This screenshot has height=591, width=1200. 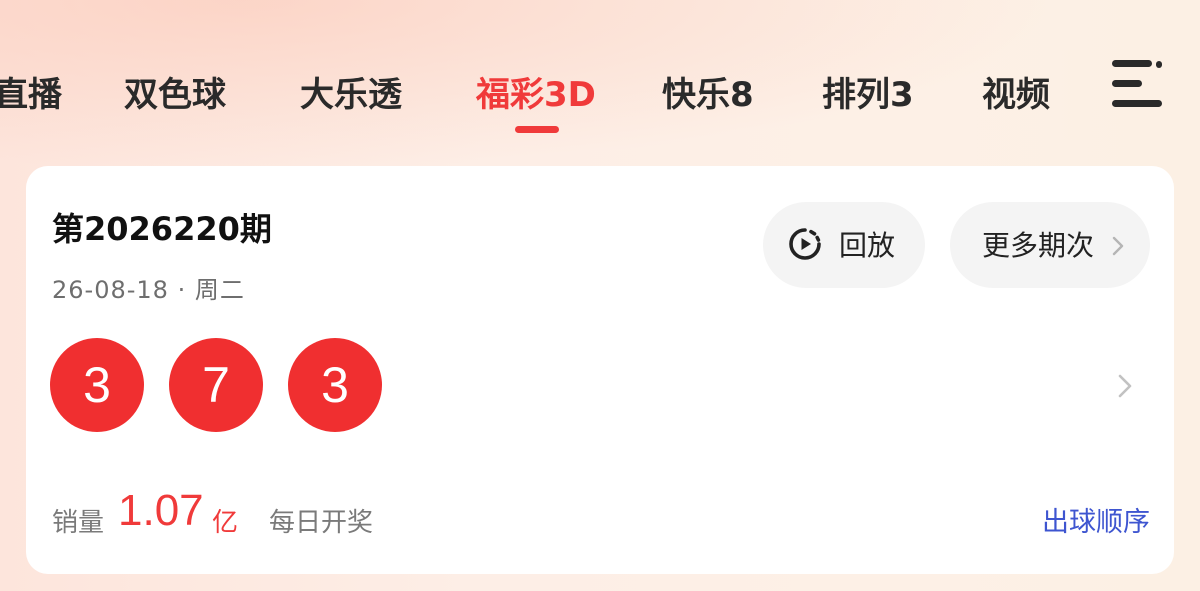 I want to click on tab-fucai-3d: 福彩3D, so click(x=536, y=95).